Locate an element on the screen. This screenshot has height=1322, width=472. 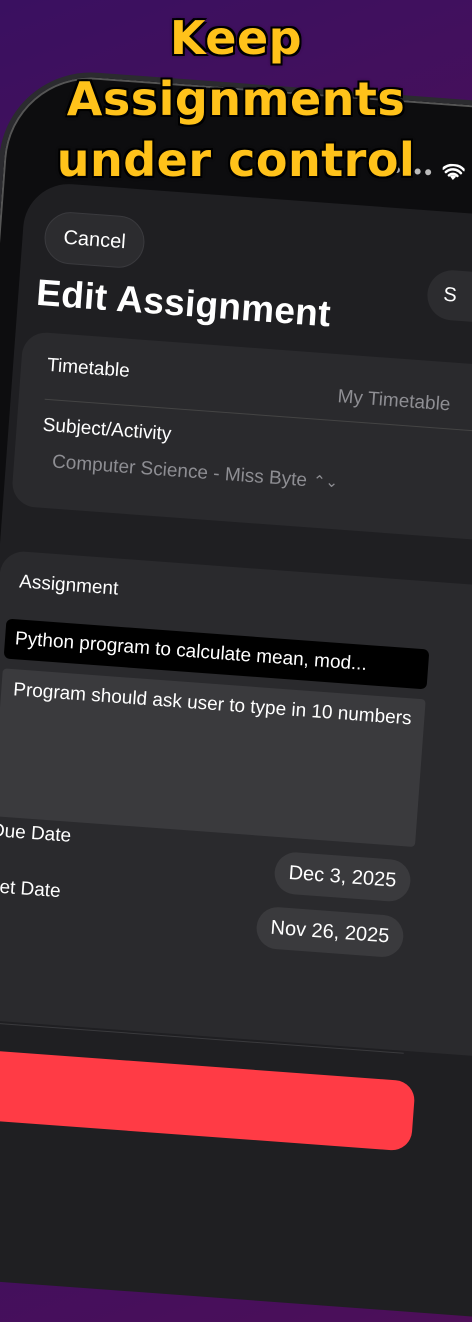
delete-button is located at coordinates (208, 1100).